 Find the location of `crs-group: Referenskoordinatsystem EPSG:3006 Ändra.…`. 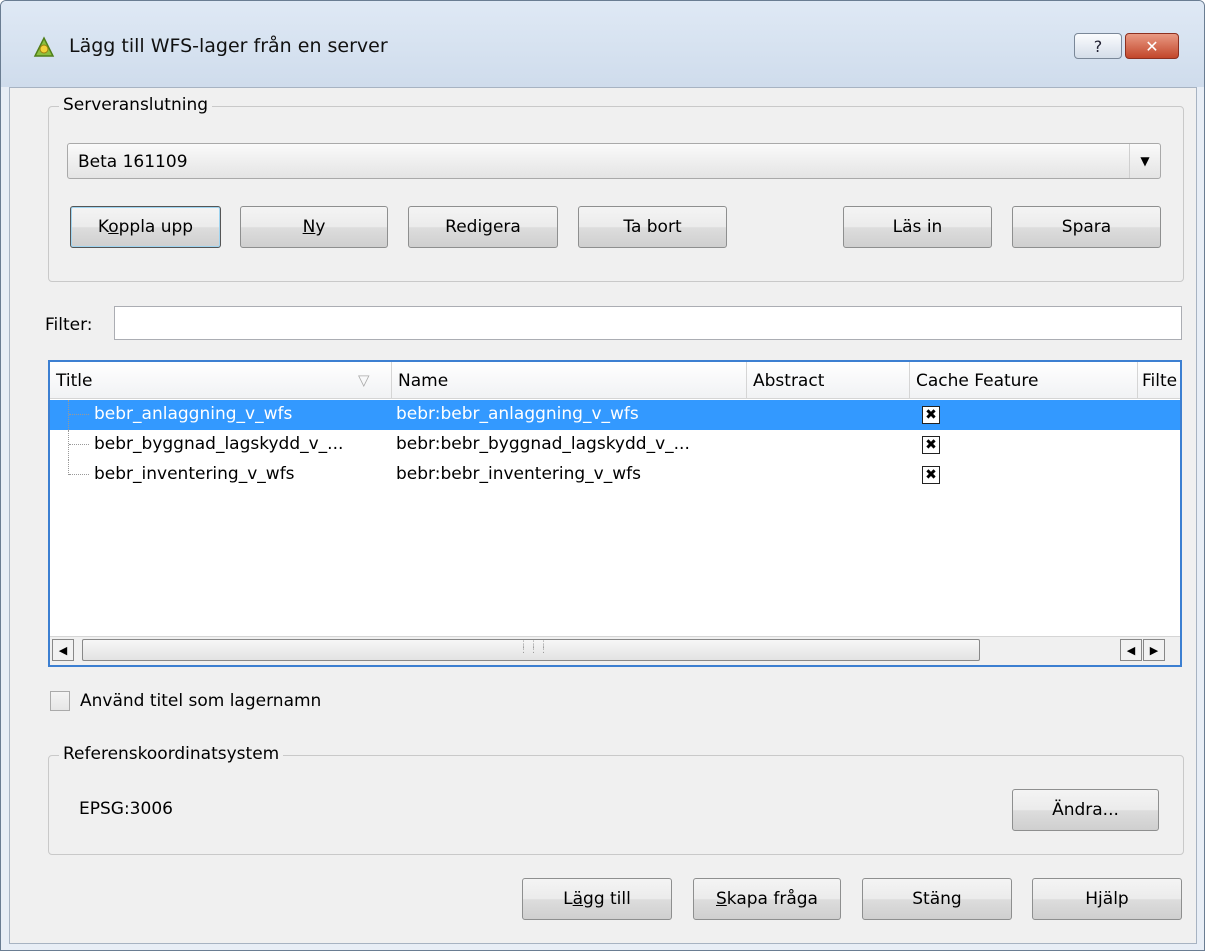

crs-group: Referenskoordinatsystem EPSG:3006 Ändra.… is located at coordinates (616, 799).